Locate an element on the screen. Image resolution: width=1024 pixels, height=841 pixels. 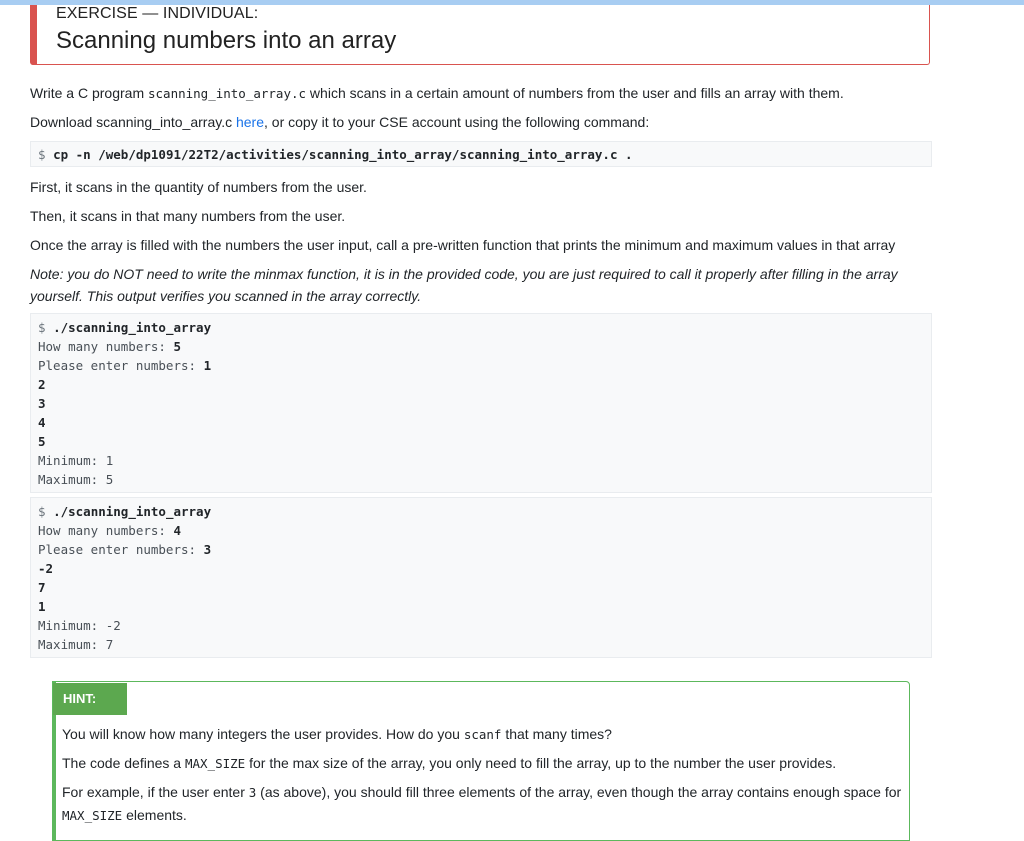
example2-command: ./scanning_into_array is located at coordinates (132, 511).